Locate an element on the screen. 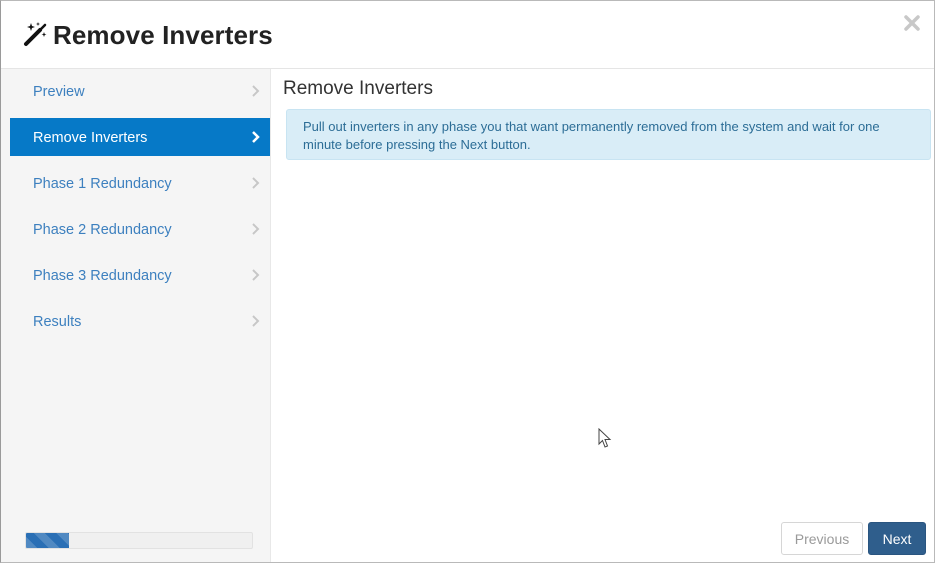 This screenshot has width=937, height=565. step-phase-2-redundancy: Phase 2 Redundancy is located at coordinates (140, 229).